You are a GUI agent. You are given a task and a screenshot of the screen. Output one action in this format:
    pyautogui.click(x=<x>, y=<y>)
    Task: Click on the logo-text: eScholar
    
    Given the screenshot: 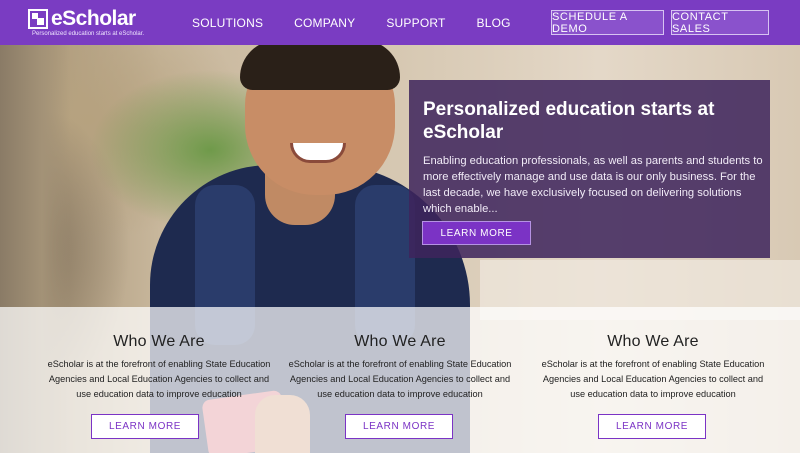 What is the action you would take?
    pyautogui.click(x=93, y=18)
    